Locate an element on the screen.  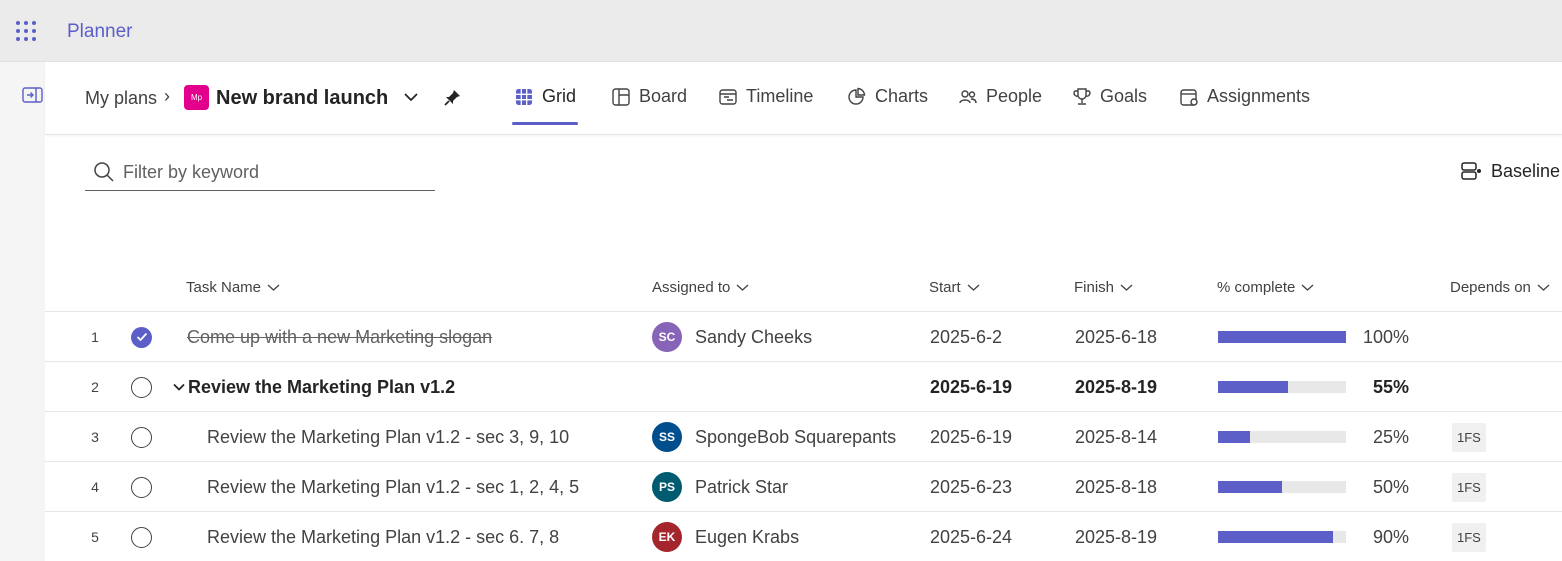
row-number: 1 is located at coordinates (95, 337).